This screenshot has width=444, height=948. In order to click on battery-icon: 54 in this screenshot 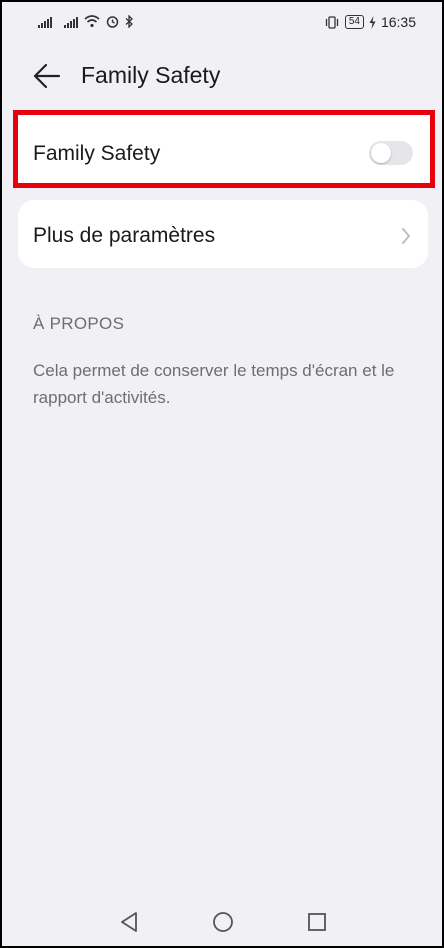, I will do `click(354, 22)`.